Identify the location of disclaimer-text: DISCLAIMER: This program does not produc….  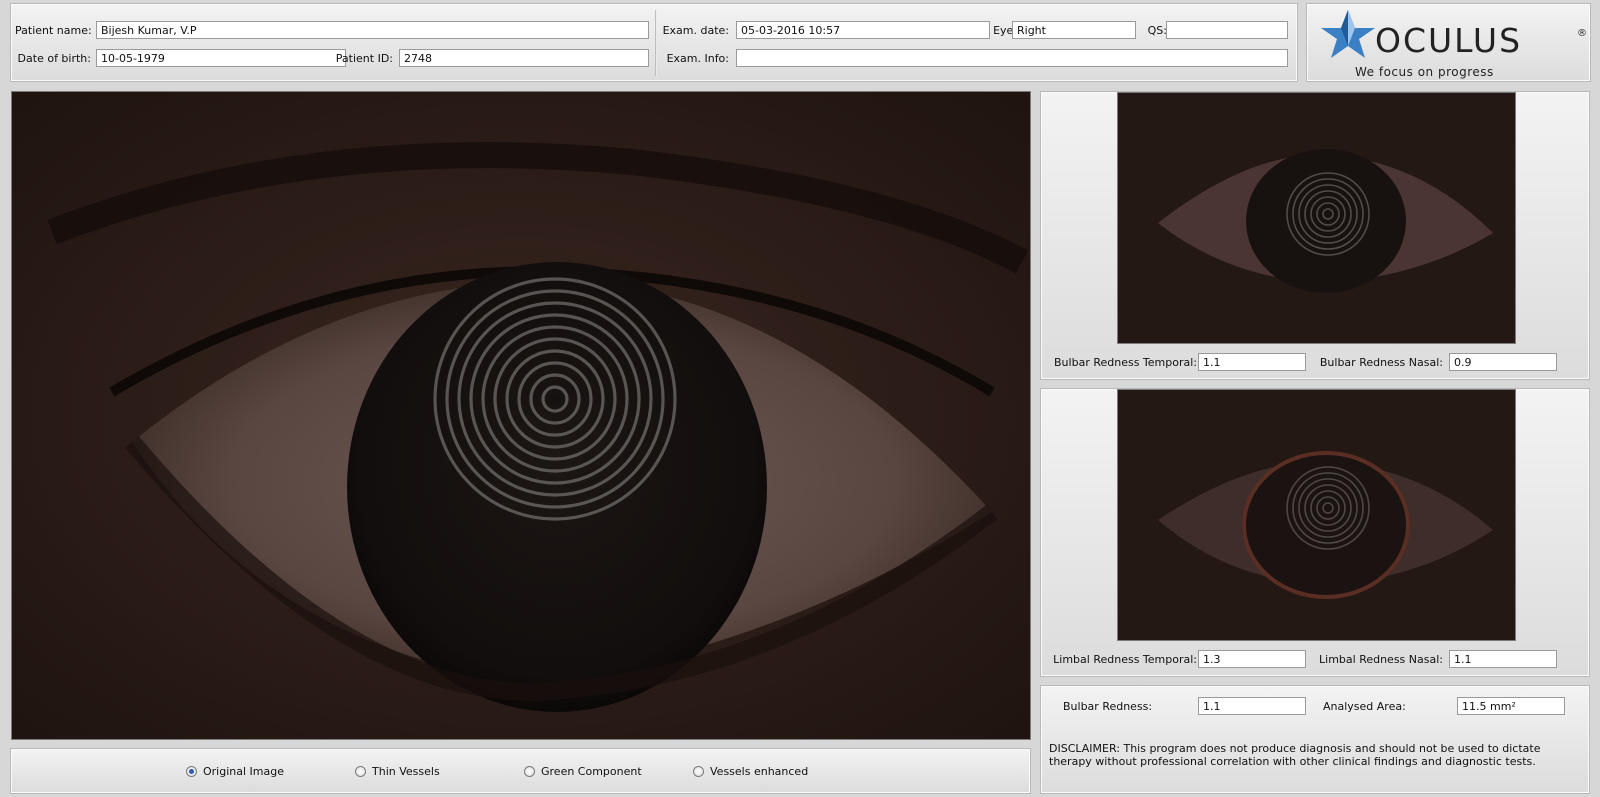
(1295, 755).